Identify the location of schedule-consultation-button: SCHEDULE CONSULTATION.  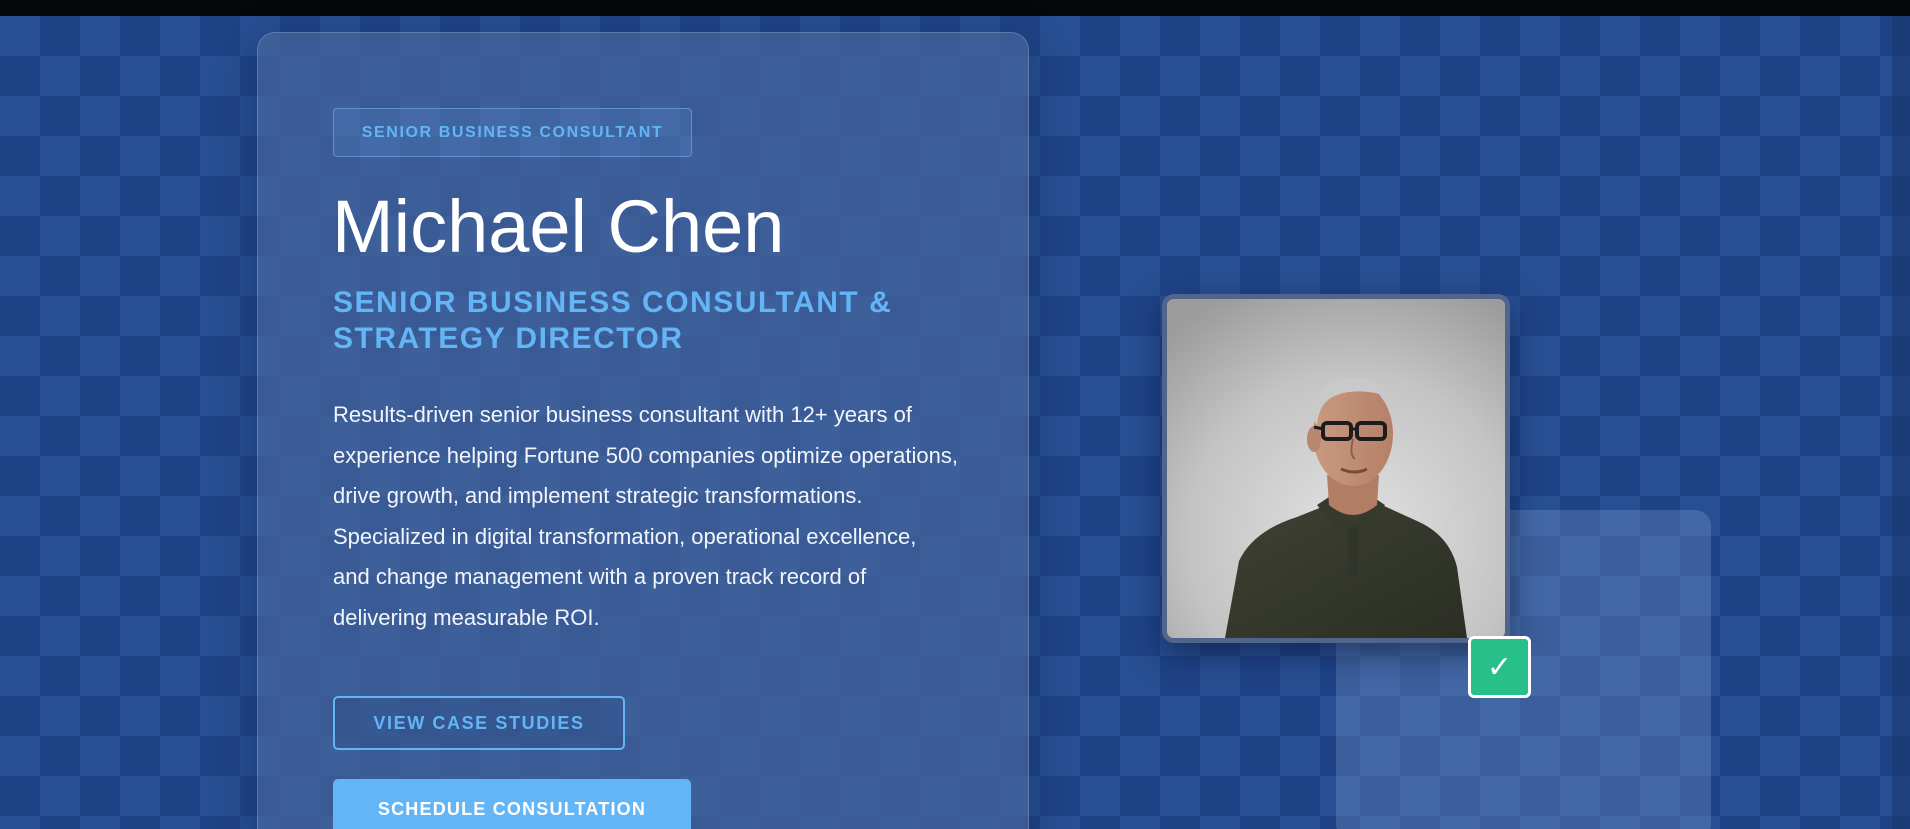
(512, 804).